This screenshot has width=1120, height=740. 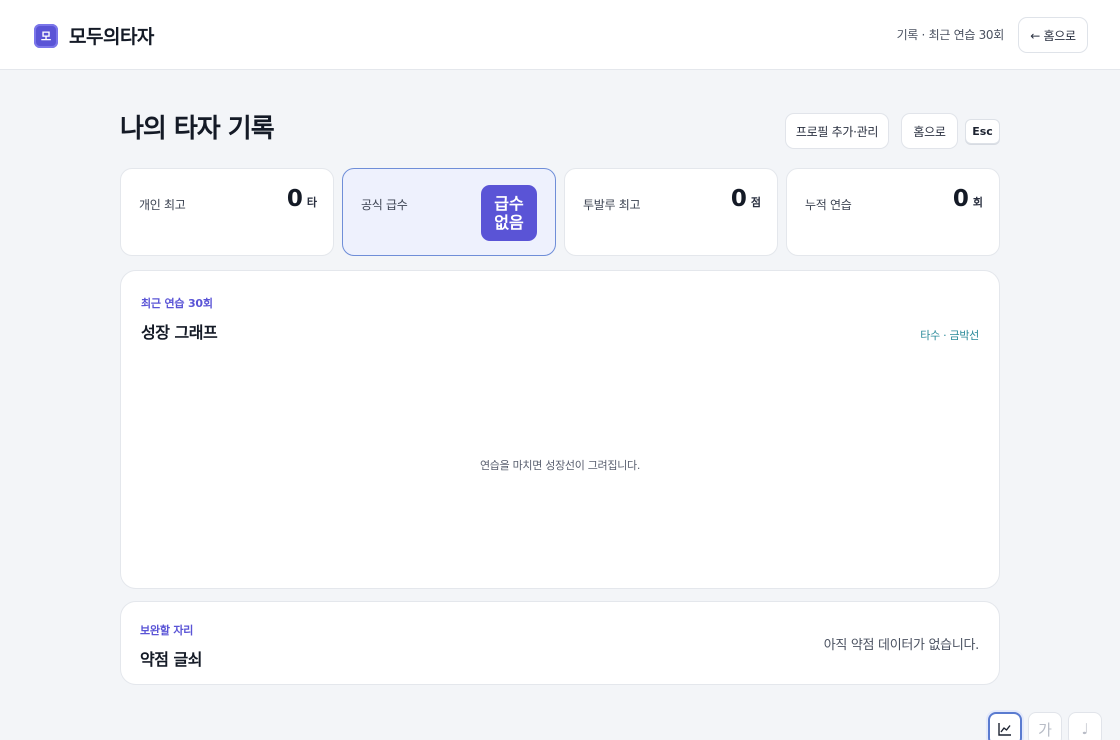 What do you see at coordinates (509, 213) in the screenshot?
I see `grade-badge: 급수 없음` at bounding box center [509, 213].